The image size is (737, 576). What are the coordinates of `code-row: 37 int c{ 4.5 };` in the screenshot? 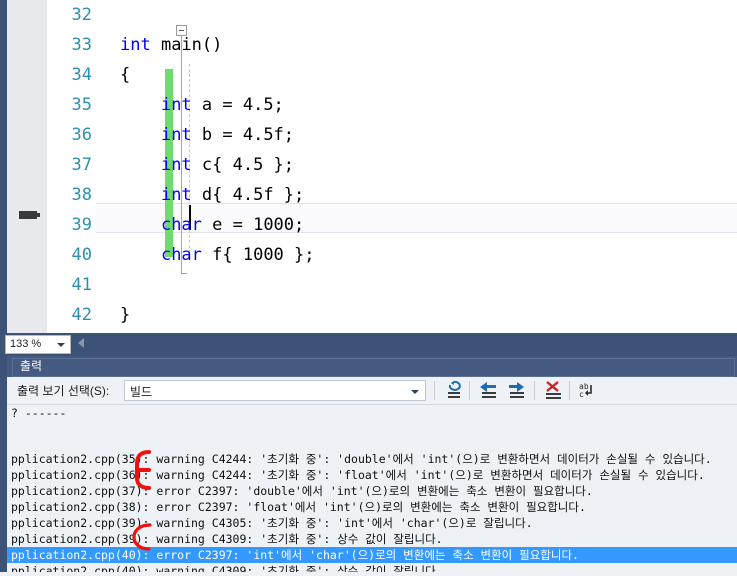 It's located at (392, 165).